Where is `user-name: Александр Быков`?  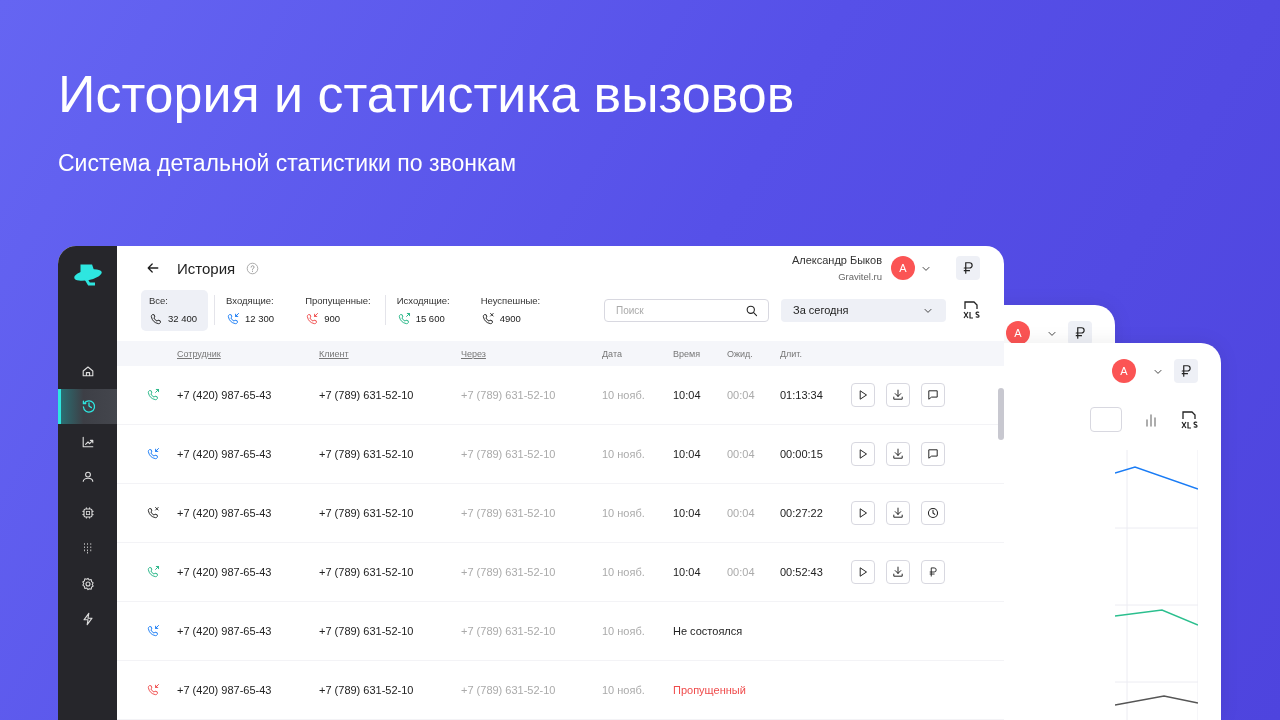
user-name: Александр Быков is located at coordinates (836, 260).